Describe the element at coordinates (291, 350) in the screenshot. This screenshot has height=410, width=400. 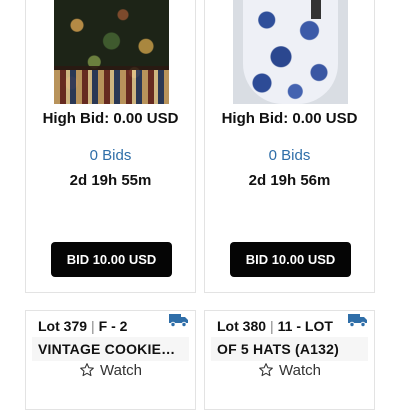
I see `lot-title: OF 5 HATS (A132)` at that location.